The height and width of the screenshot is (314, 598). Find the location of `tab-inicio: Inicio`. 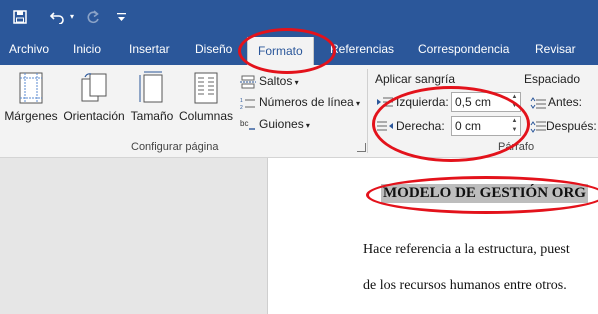

tab-inicio: Inicio is located at coordinates (87, 49).